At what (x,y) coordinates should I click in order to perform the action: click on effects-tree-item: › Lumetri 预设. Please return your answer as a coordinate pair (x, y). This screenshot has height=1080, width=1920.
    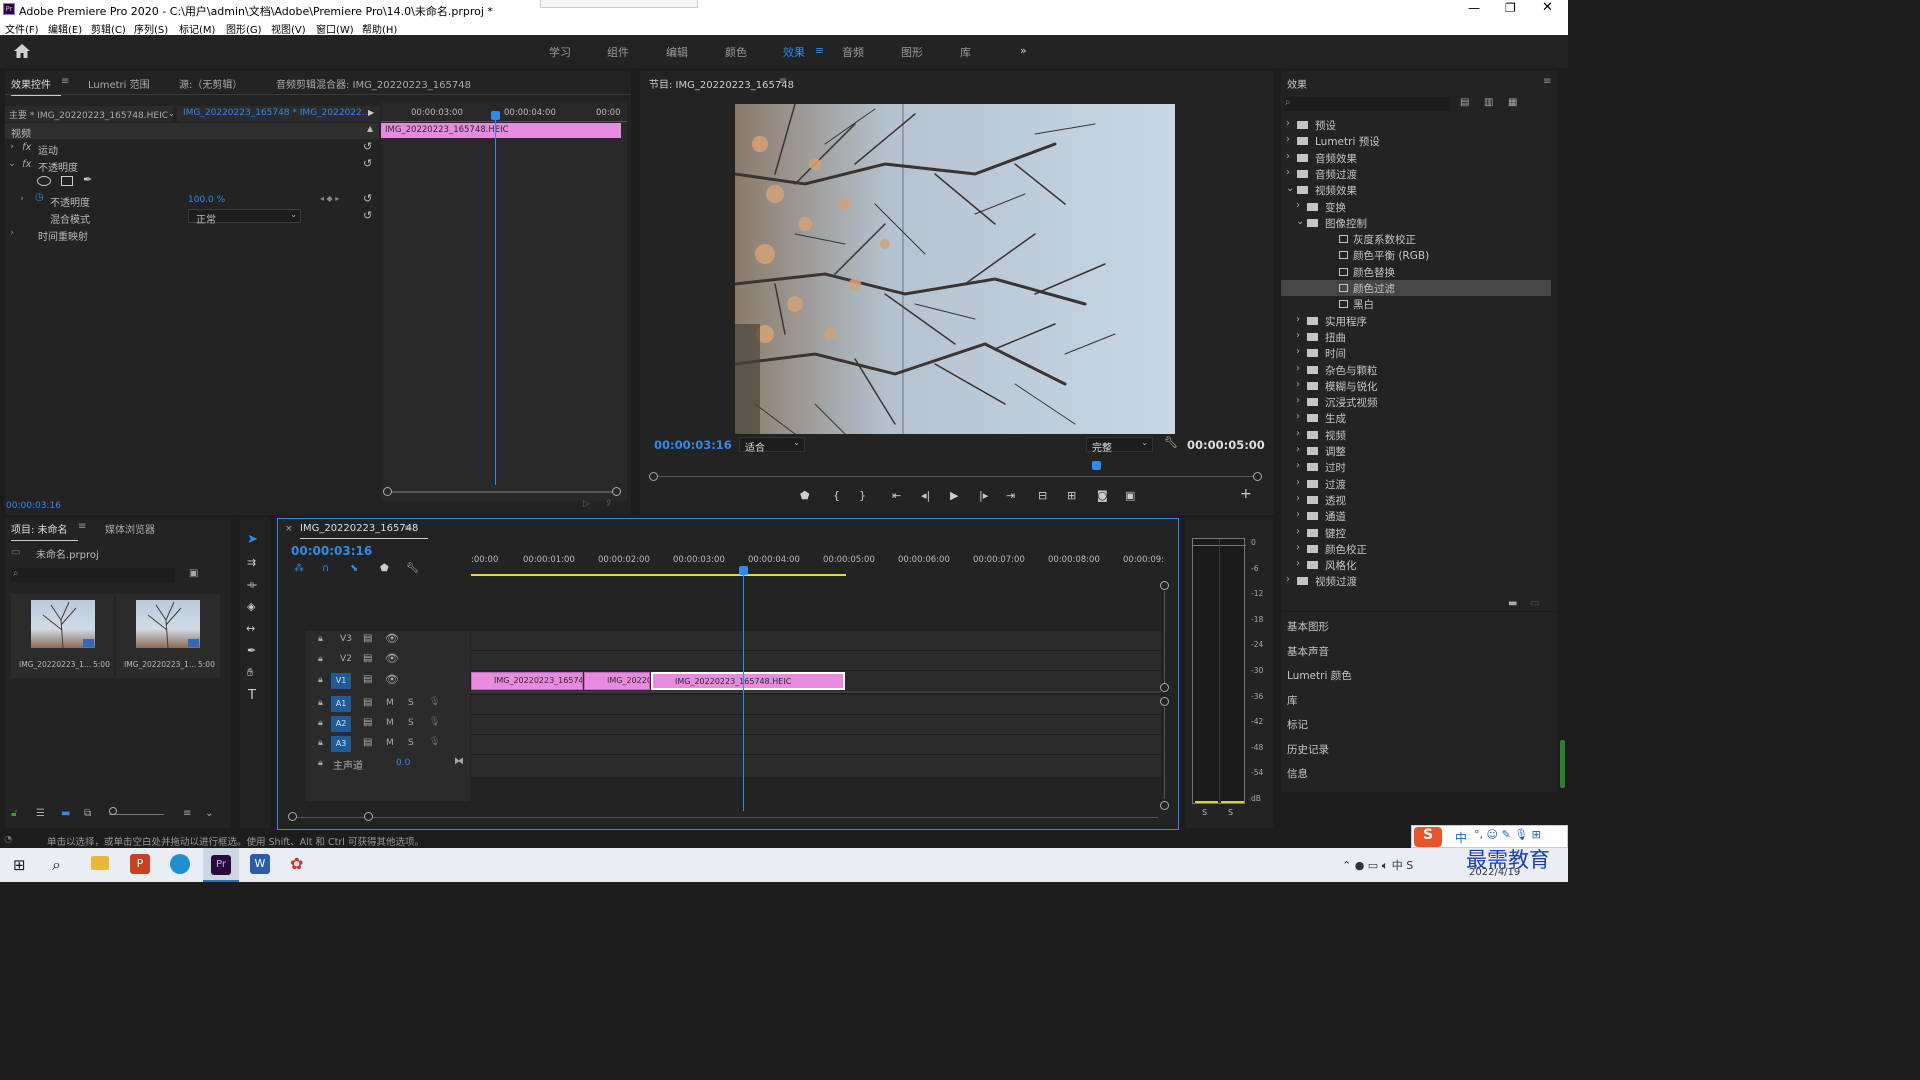
    Looking at the image, I should click on (1416, 141).